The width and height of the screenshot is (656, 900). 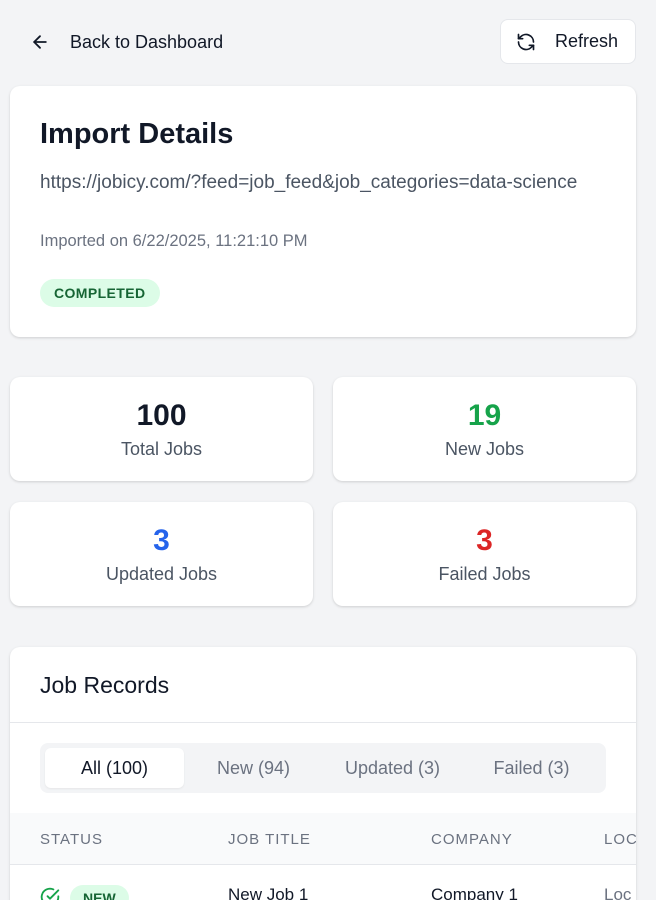 I want to click on row-job-title: New Job 1, so click(x=268, y=892).